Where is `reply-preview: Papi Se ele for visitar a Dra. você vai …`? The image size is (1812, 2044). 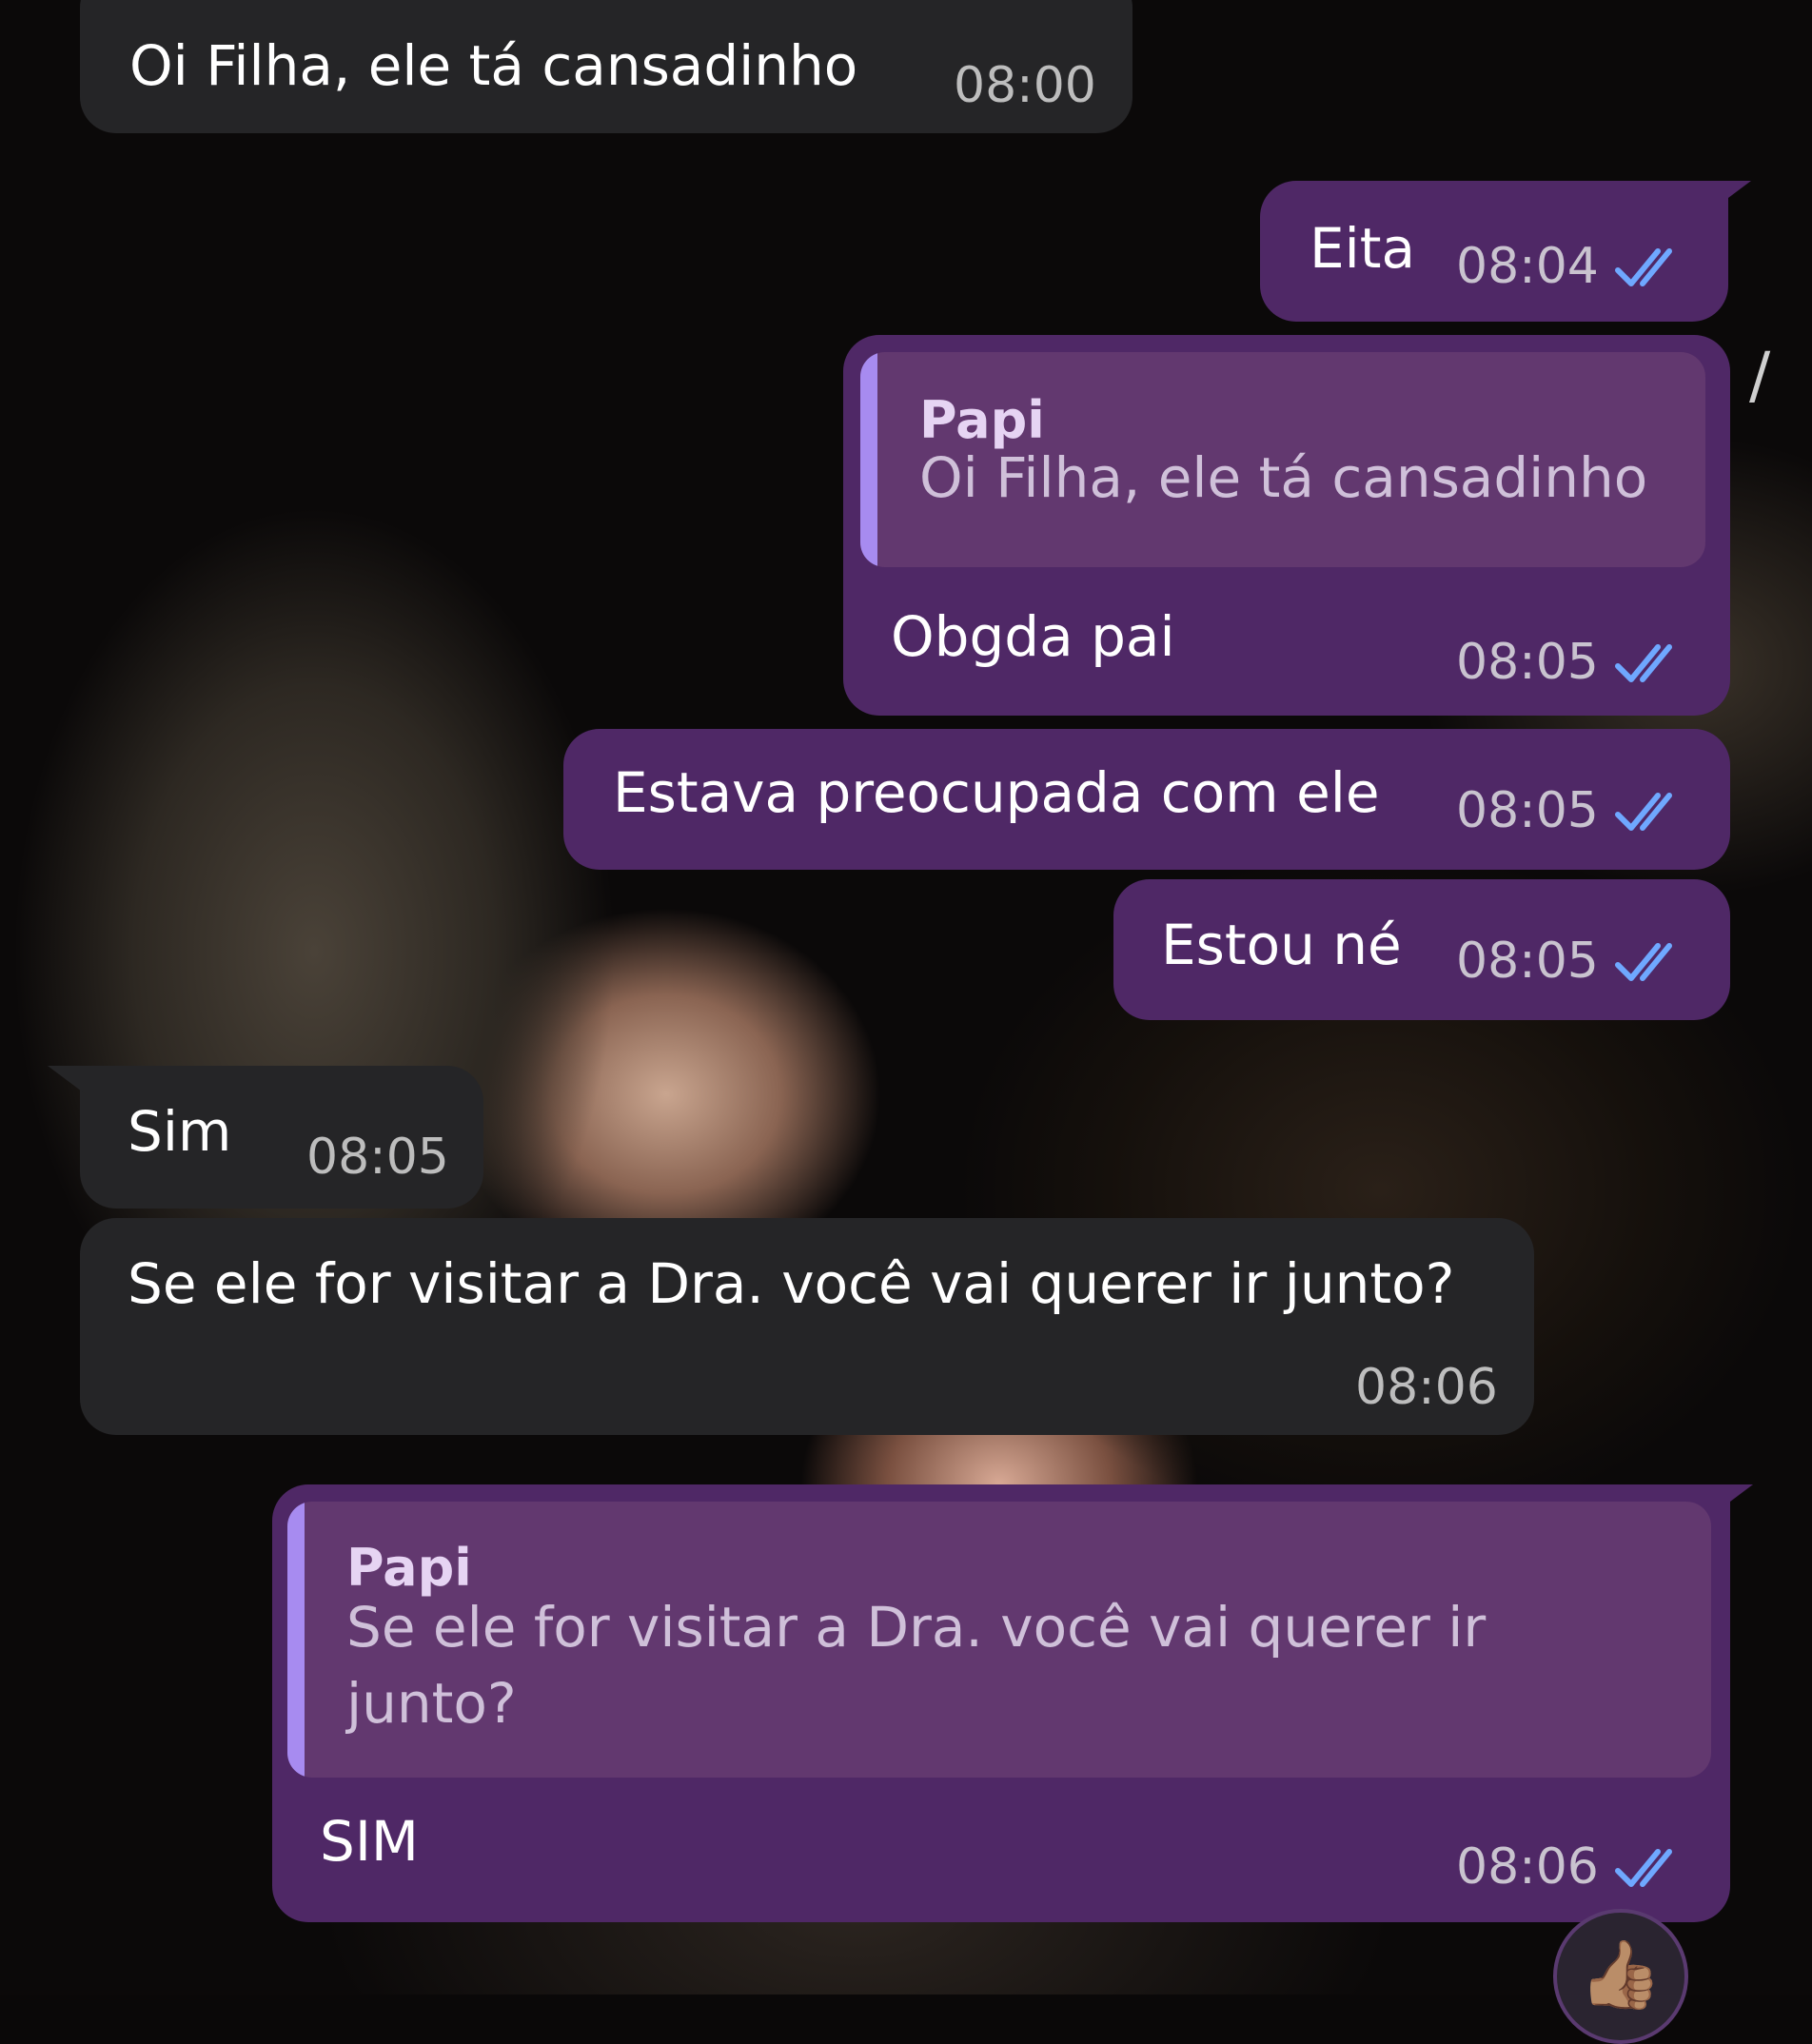
reply-preview: Papi Se ele for visitar a Dra. você vai … is located at coordinates (999, 1640).